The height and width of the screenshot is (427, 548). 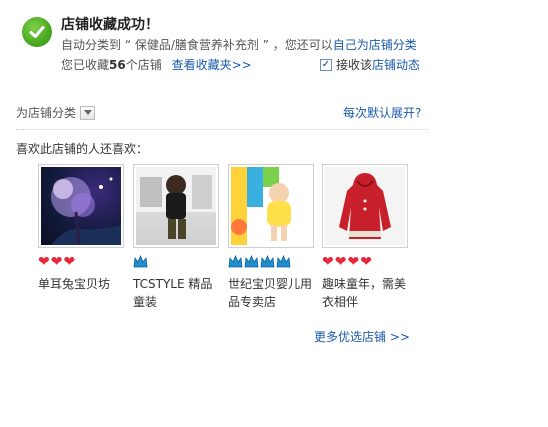 I want to click on shop-card-3: 世纪宝贝婴儿用品专卖店, so click(x=271, y=237).